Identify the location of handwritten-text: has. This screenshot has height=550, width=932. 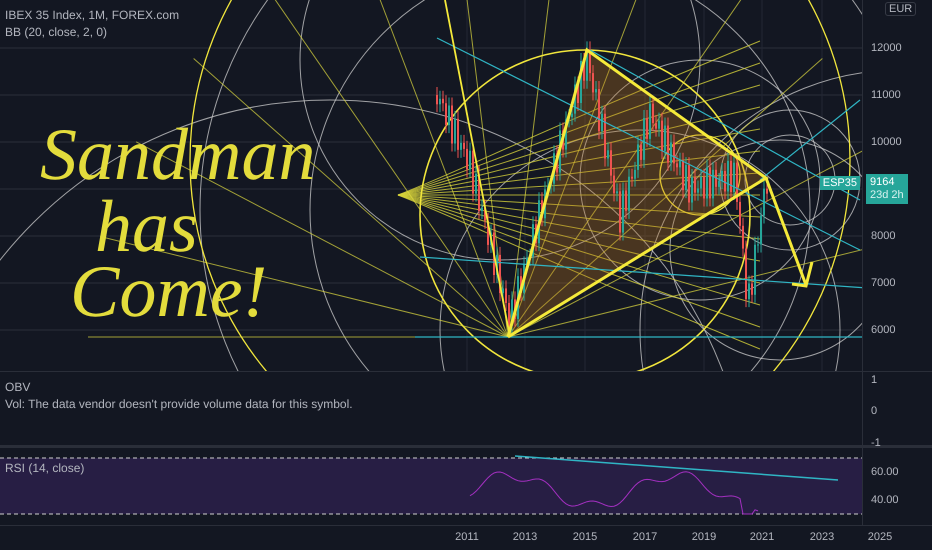
(146, 227).